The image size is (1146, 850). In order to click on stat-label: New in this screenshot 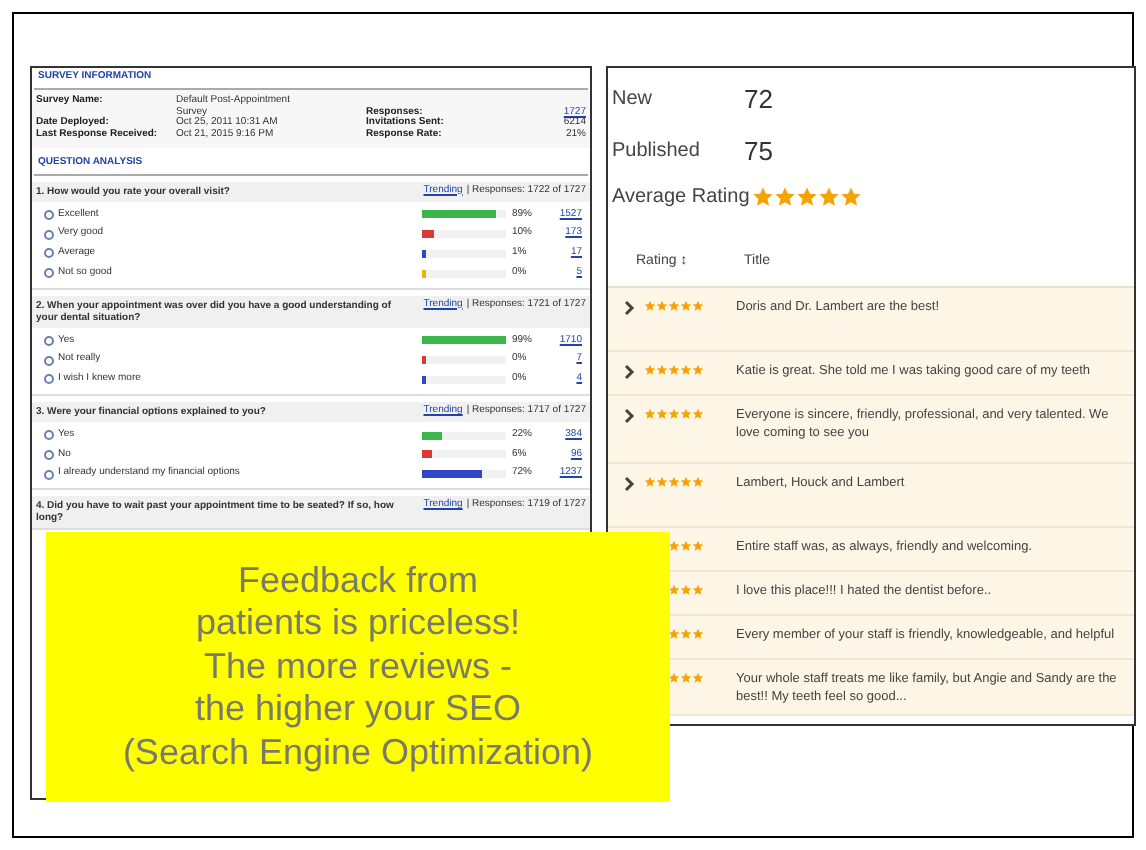, I will do `click(633, 100)`.